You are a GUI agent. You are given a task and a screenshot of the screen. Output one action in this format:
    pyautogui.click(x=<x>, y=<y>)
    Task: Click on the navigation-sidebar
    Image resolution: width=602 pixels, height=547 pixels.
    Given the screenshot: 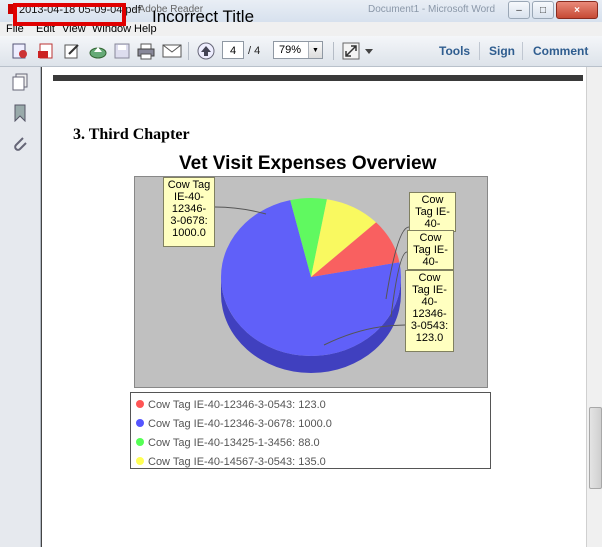 What is the action you would take?
    pyautogui.click(x=20, y=307)
    